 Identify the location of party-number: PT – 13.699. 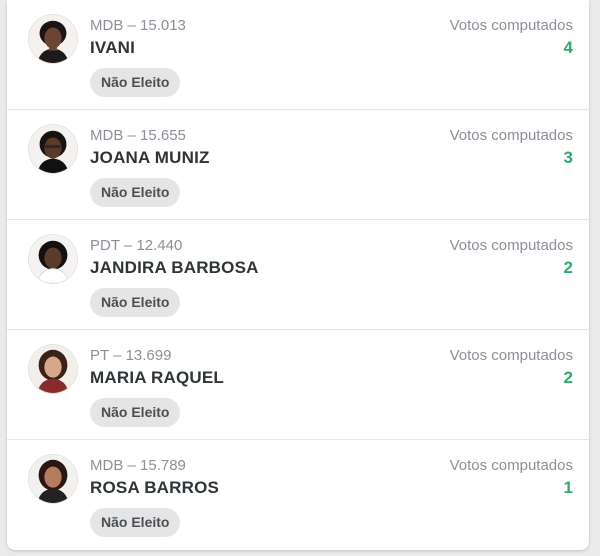
(131, 355).